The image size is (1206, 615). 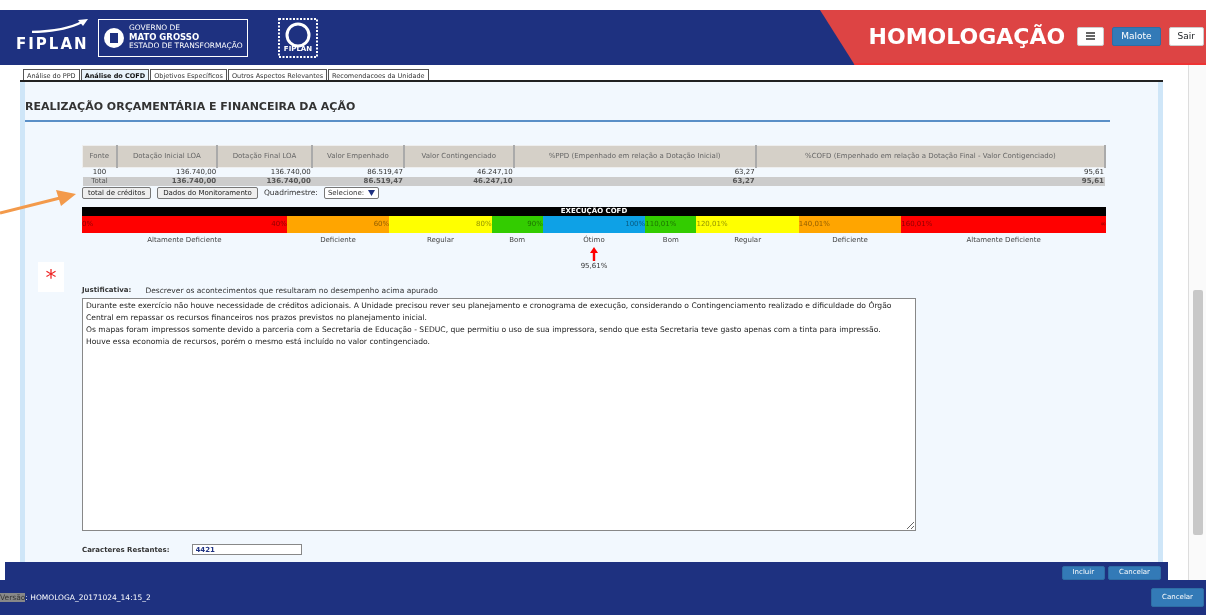 I want to click on section-title: REALIZAÇÃO ORÇAMENTÁRIA E FINANCEIRA DA AÇÃO, so click(x=567, y=110).